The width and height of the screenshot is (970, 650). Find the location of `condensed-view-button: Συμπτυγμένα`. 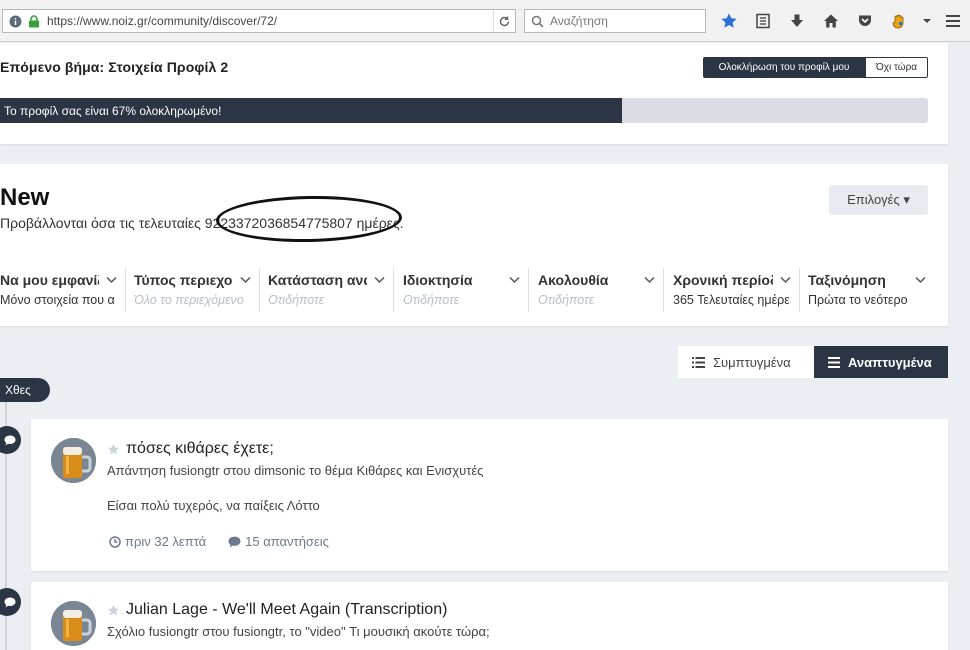

condensed-view-button: Συμπτυγμένα is located at coordinates (746, 362).